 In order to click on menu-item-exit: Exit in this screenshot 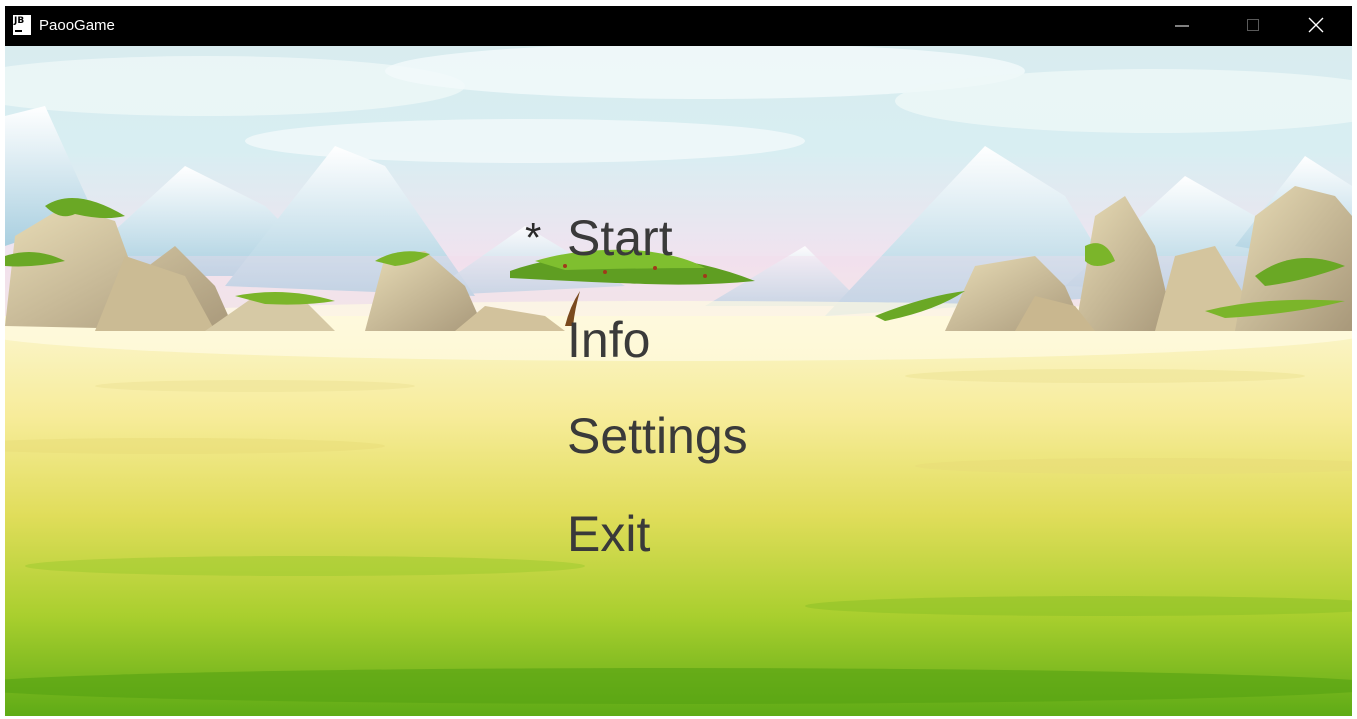, I will do `click(608, 534)`.